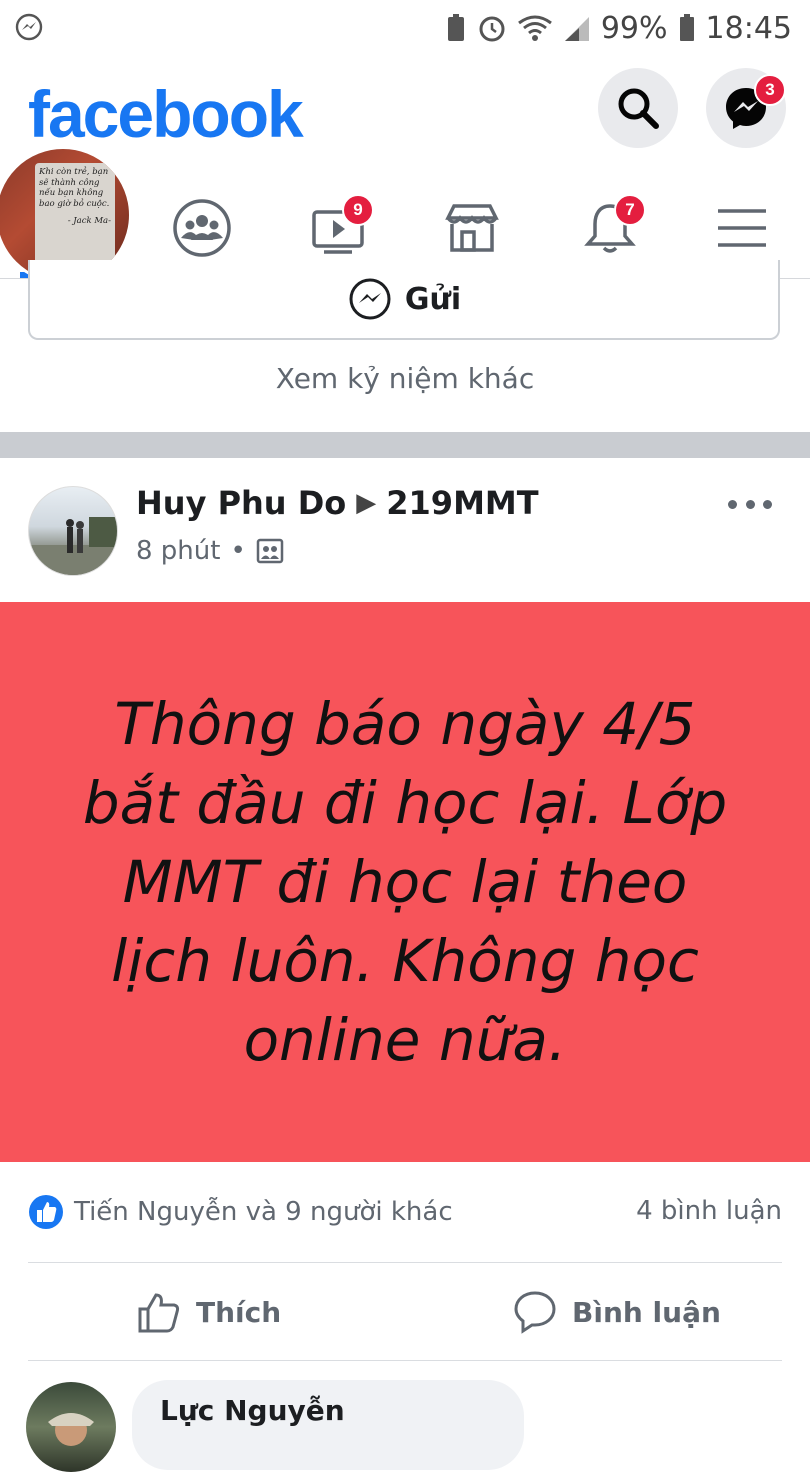 This screenshot has width=810, height=1472. Describe the element at coordinates (239, 1312) in the screenshot. I see `like-label: Thích` at that location.